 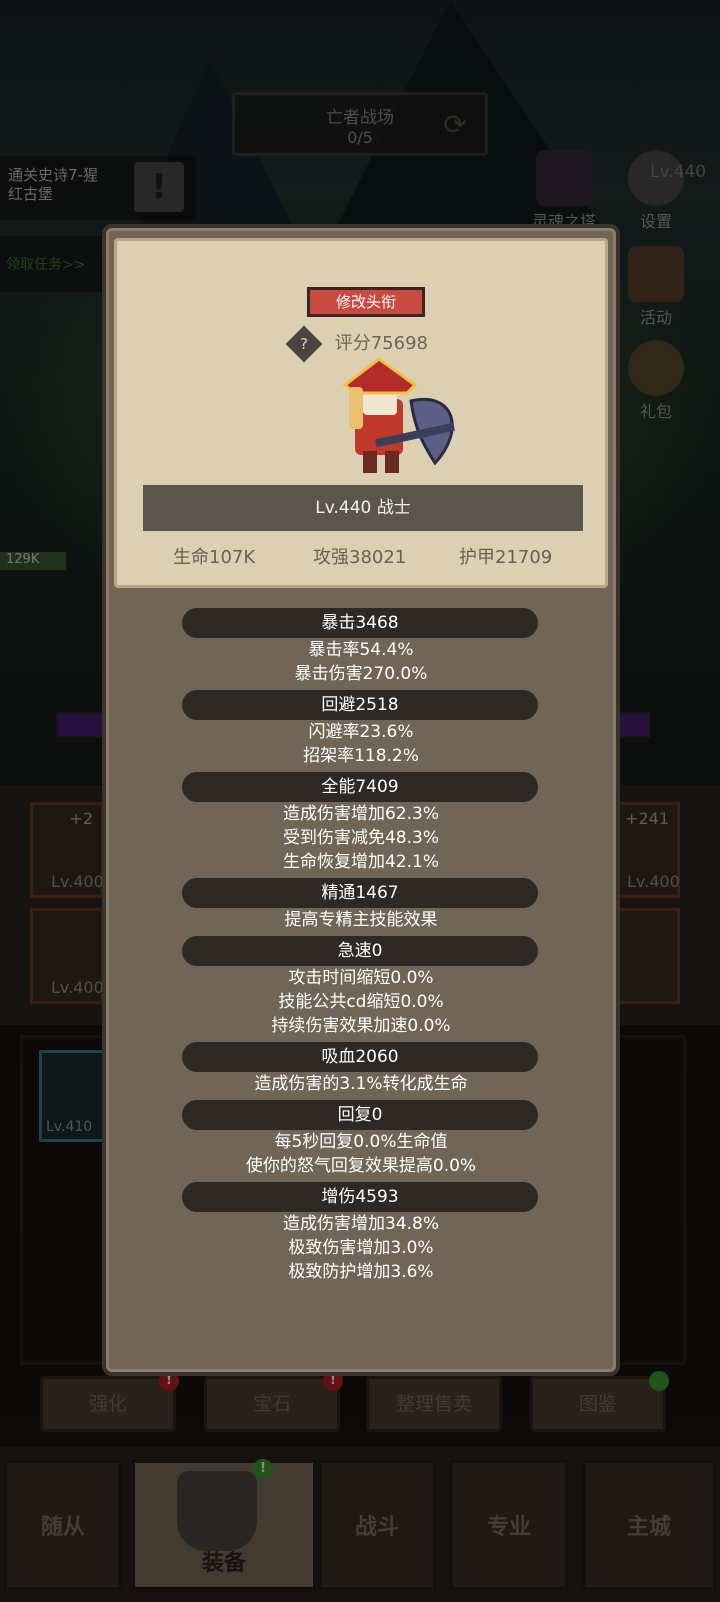 What do you see at coordinates (361, 674) in the screenshot?
I see `stat-detail: 暴击伤害270.0%` at bounding box center [361, 674].